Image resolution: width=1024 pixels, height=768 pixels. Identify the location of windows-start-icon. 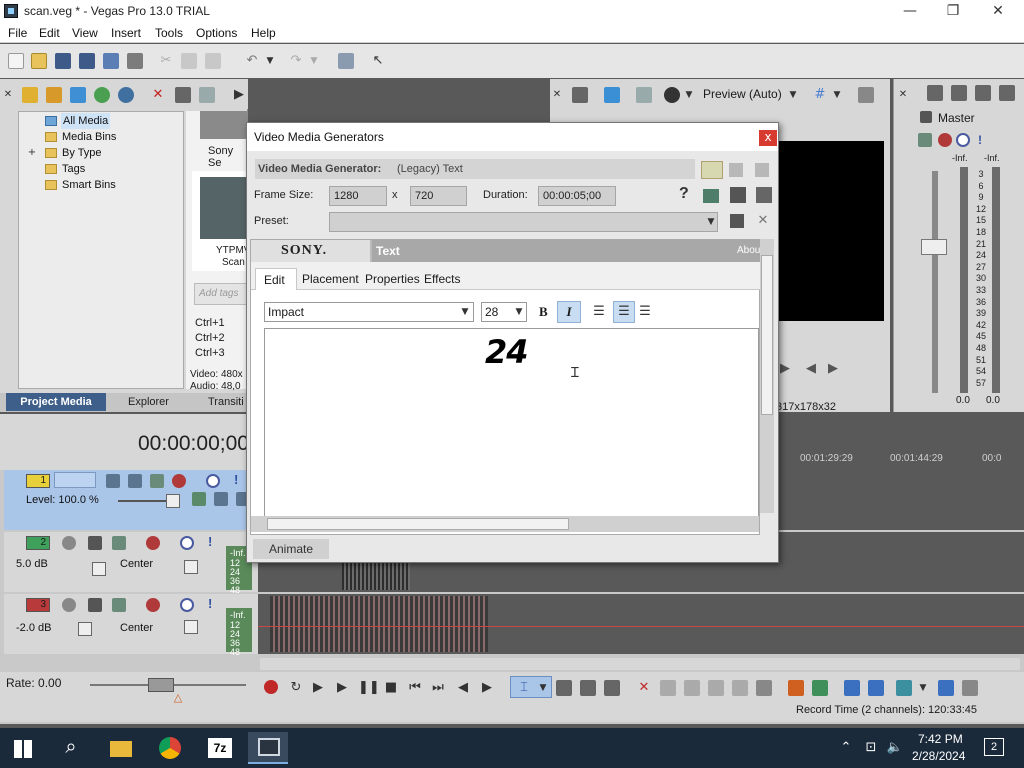
(23, 749).